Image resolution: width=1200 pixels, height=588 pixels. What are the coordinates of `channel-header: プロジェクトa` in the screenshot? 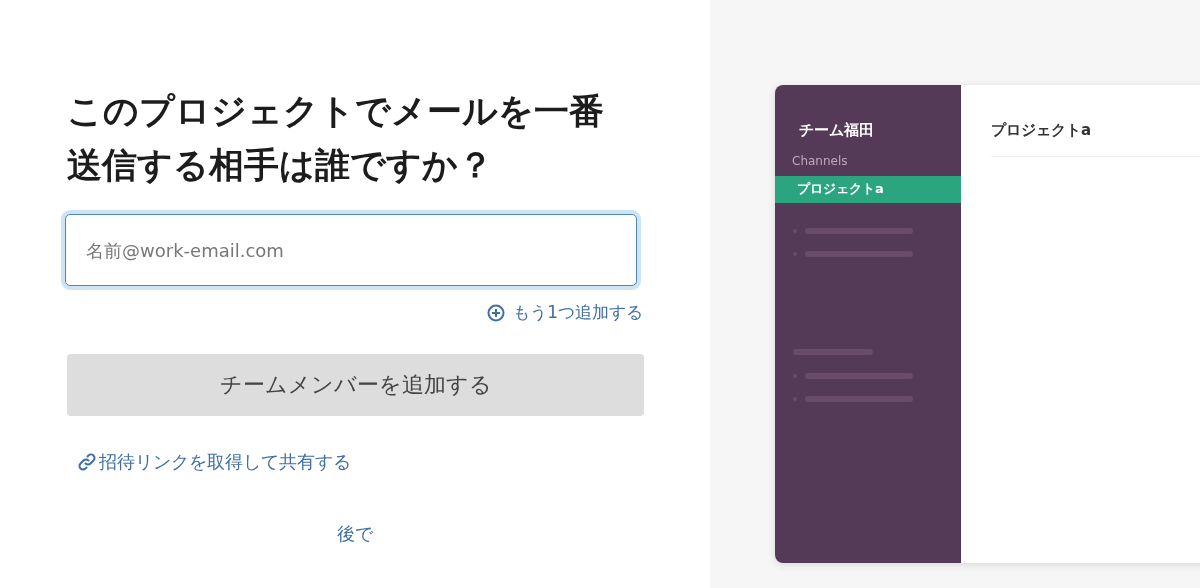 It's located at (1095, 139).